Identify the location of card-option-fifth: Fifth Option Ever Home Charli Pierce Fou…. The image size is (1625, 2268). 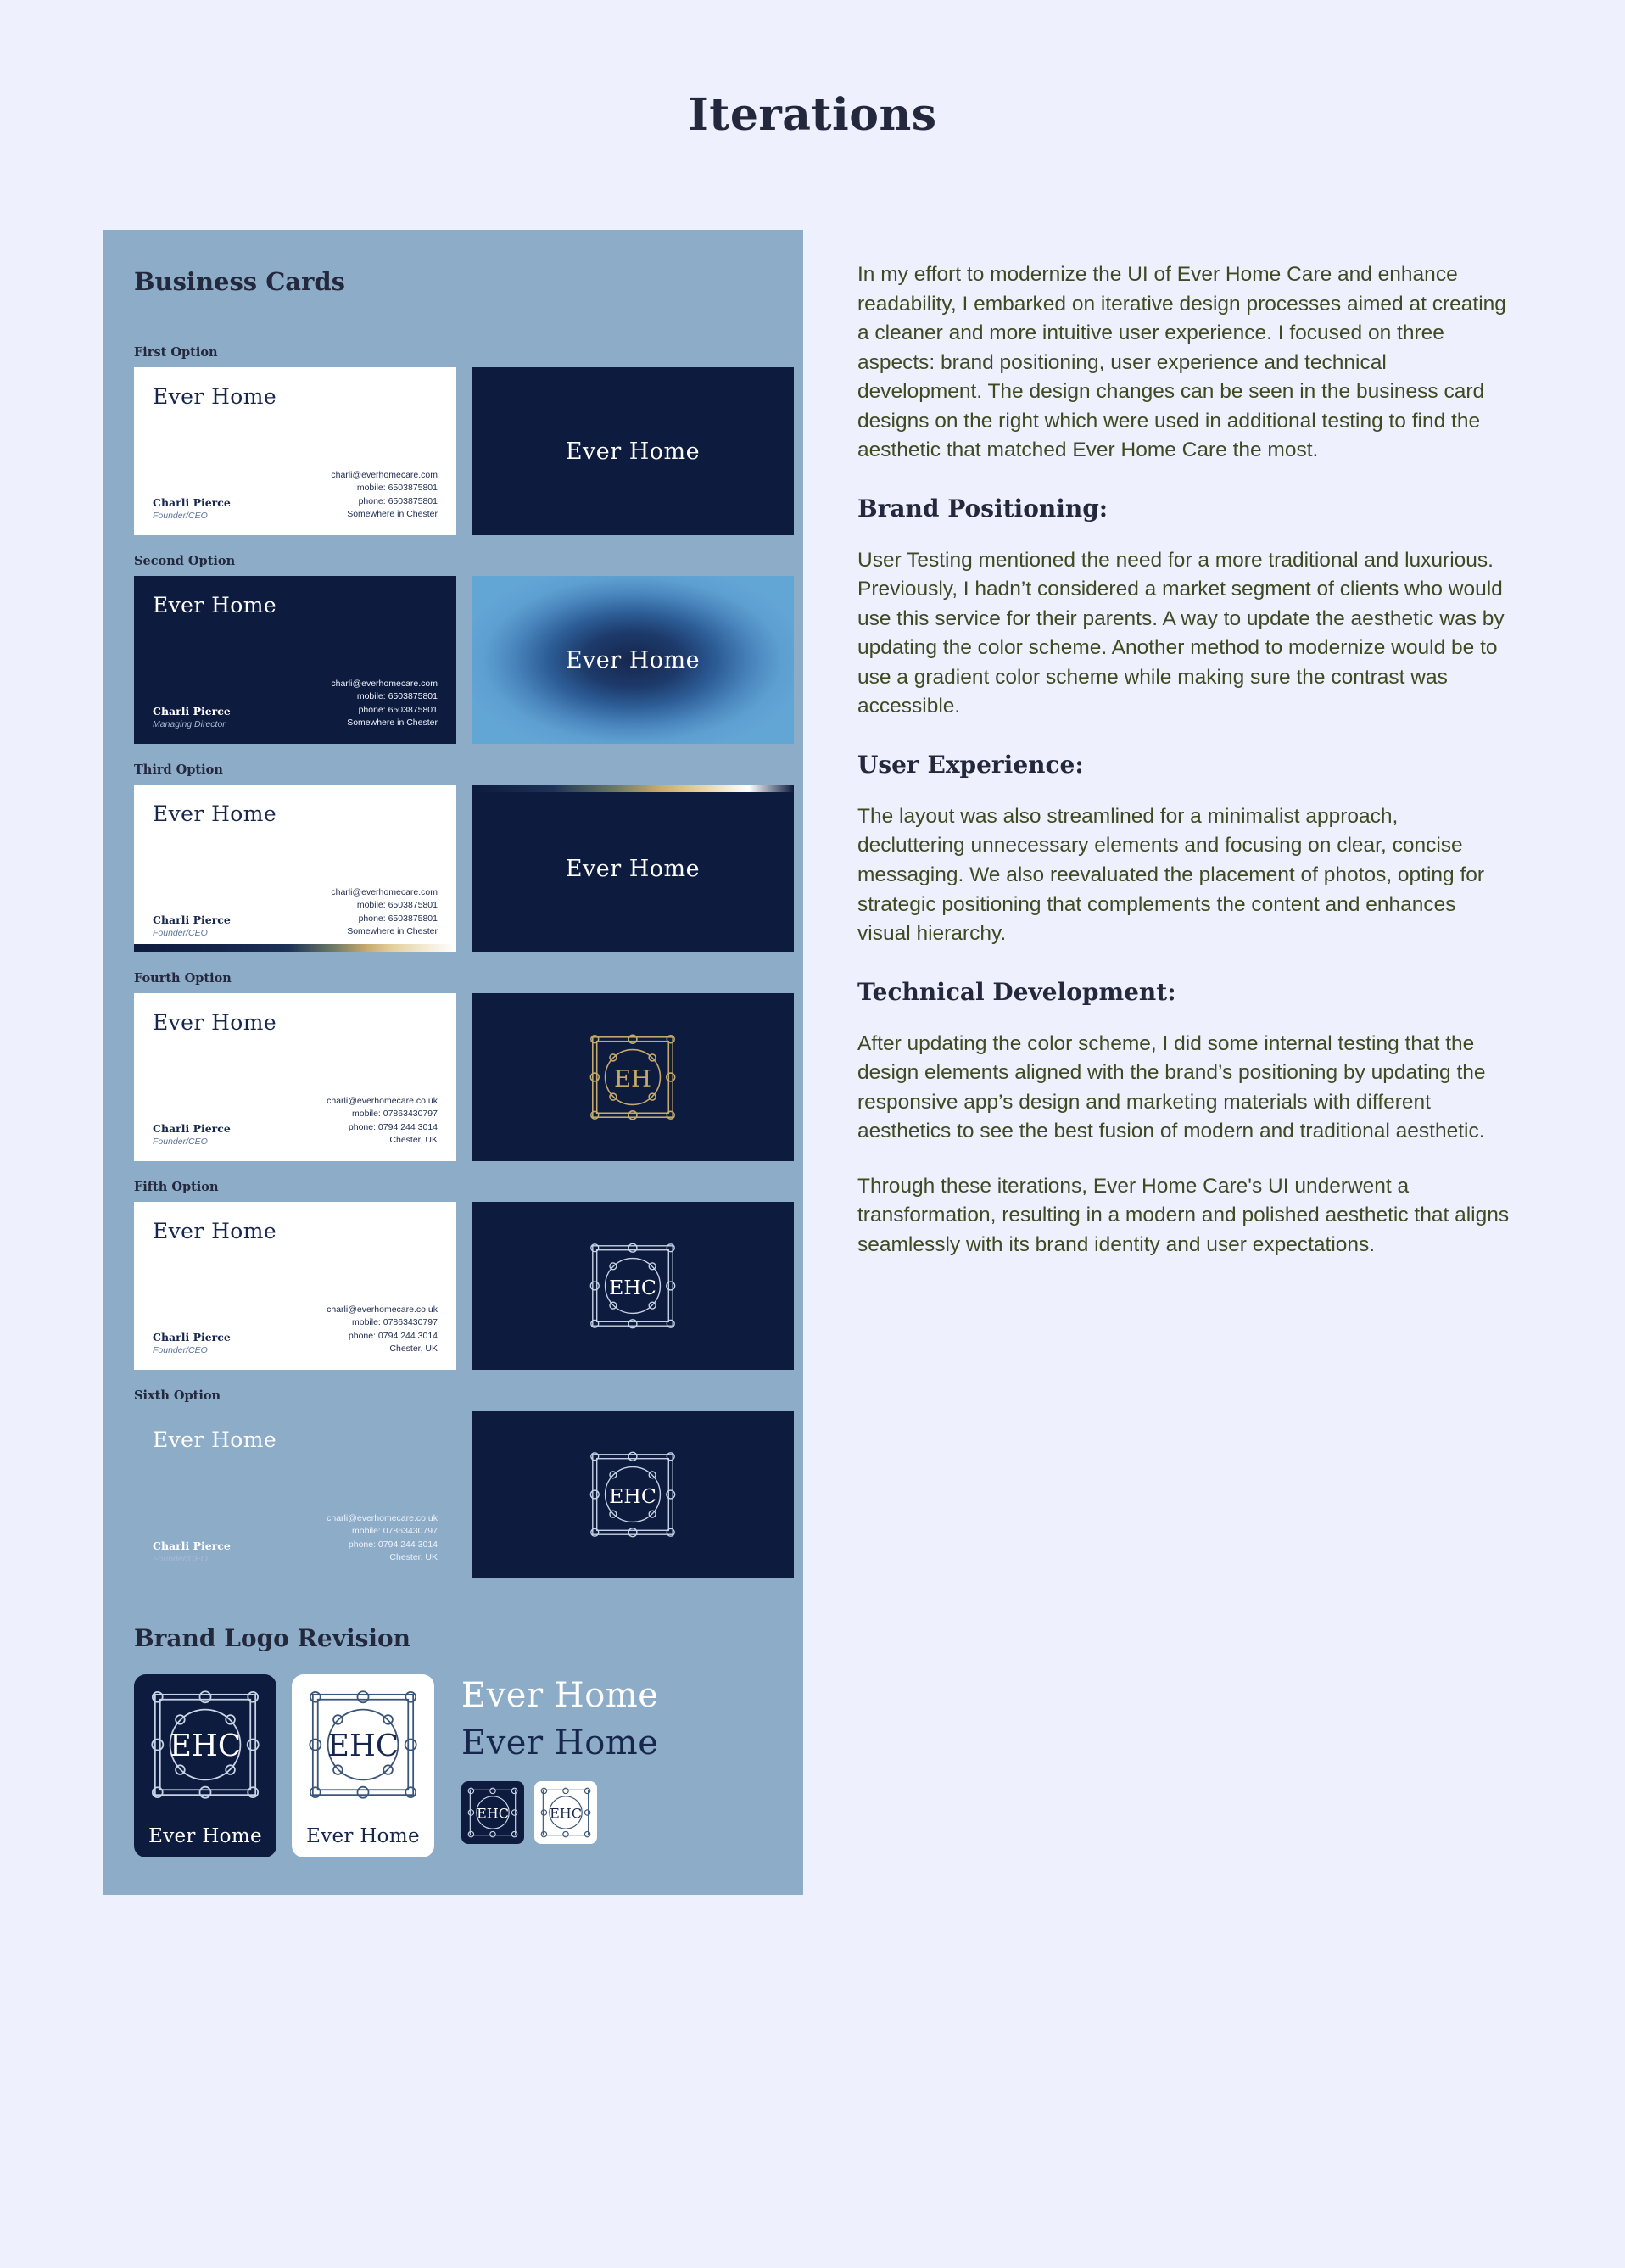
(464, 1275).